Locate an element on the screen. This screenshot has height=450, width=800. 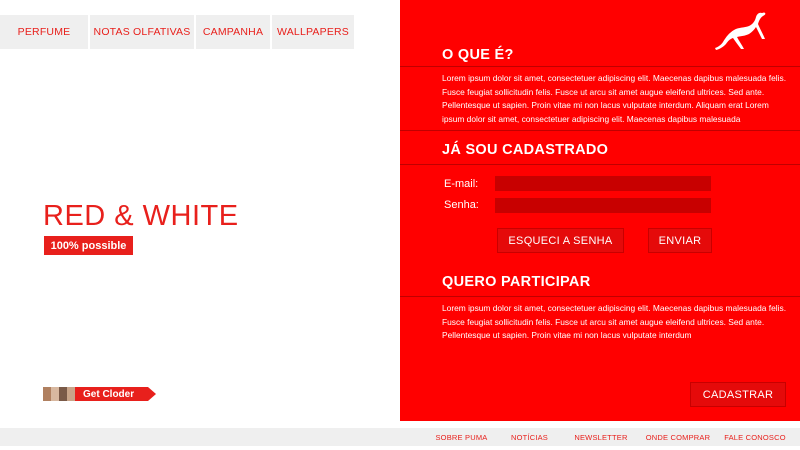
hero-title: RED & WHITE is located at coordinates (141, 216).